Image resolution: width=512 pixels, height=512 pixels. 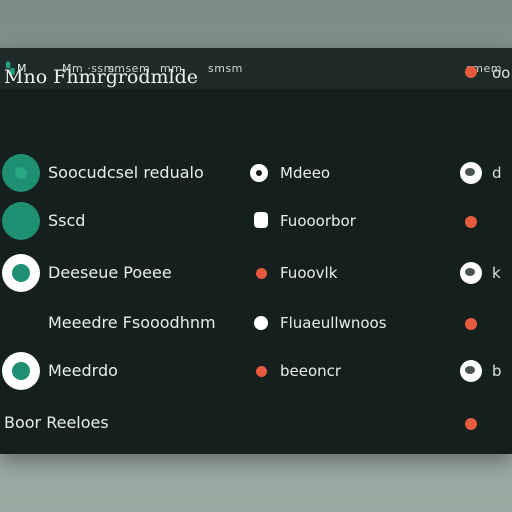 What do you see at coordinates (132, 322) in the screenshot?
I see `item-name: Meeedre Fsooodhnm` at bounding box center [132, 322].